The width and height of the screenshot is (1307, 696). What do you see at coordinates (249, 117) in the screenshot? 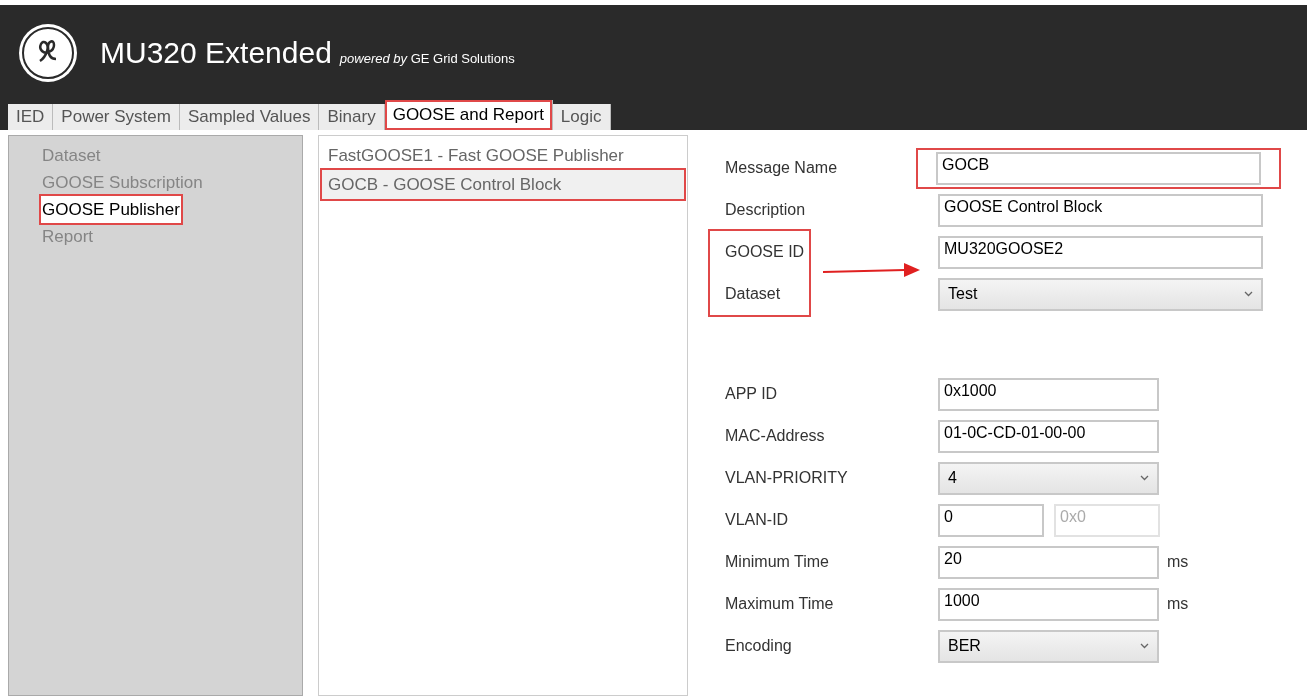
I see `tab: Sampled Values` at bounding box center [249, 117].